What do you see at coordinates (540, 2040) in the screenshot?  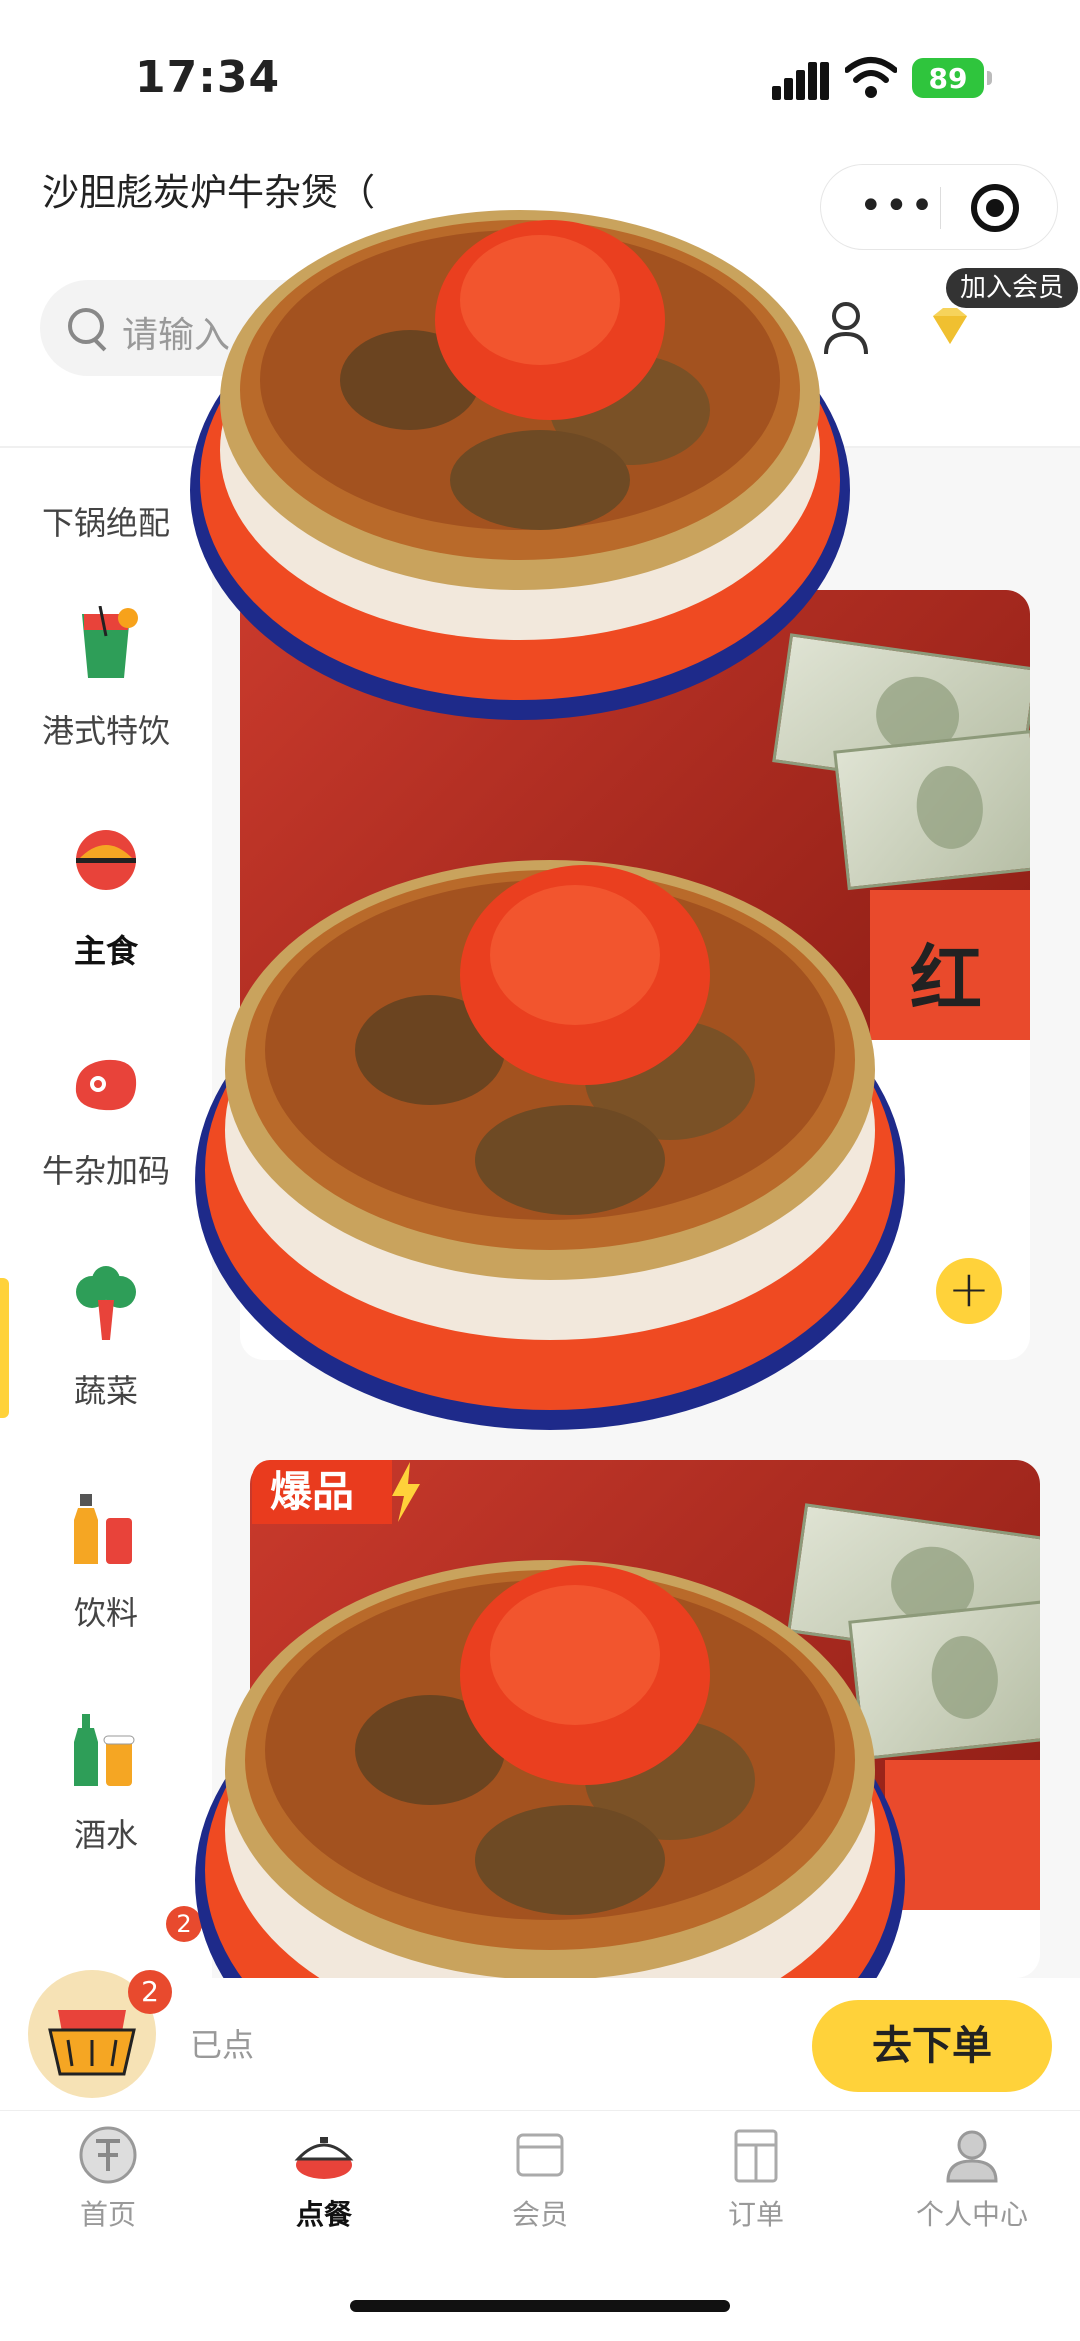 I see `cart-bar: 2 已点 去下单` at bounding box center [540, 2040].